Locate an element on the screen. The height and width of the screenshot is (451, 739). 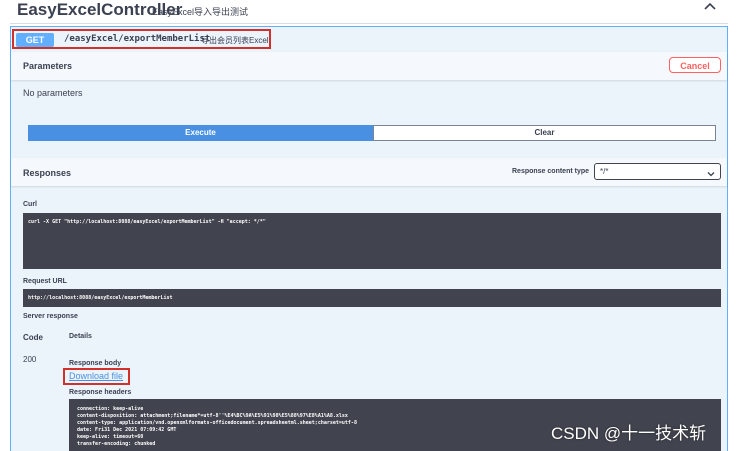
parameters-header is located at coordinates (369, 66).